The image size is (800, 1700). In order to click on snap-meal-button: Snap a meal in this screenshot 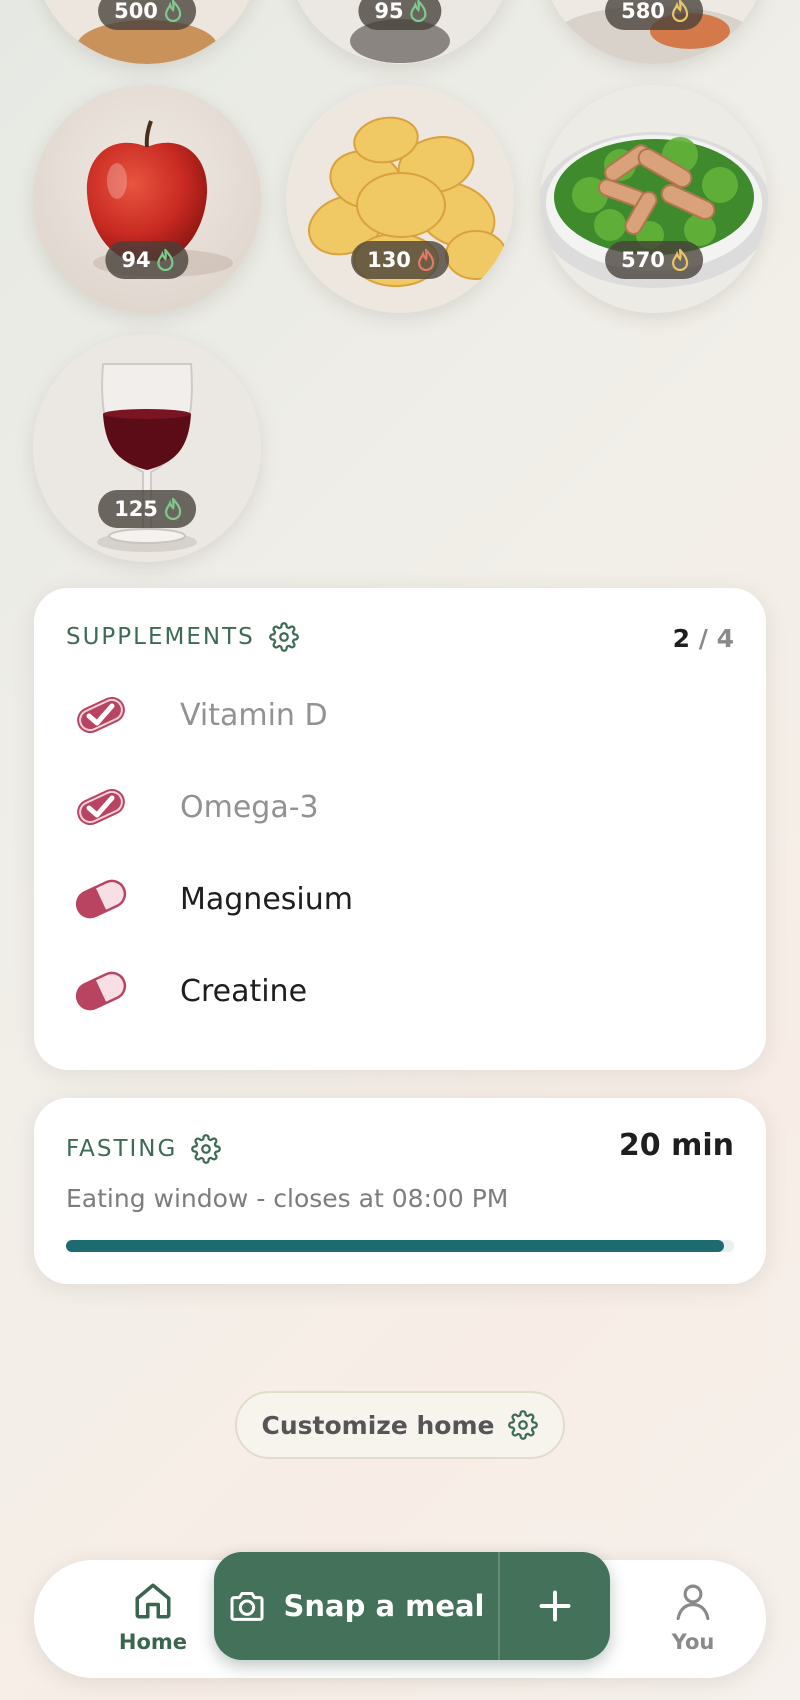, I will do `click(356, 1606)`.